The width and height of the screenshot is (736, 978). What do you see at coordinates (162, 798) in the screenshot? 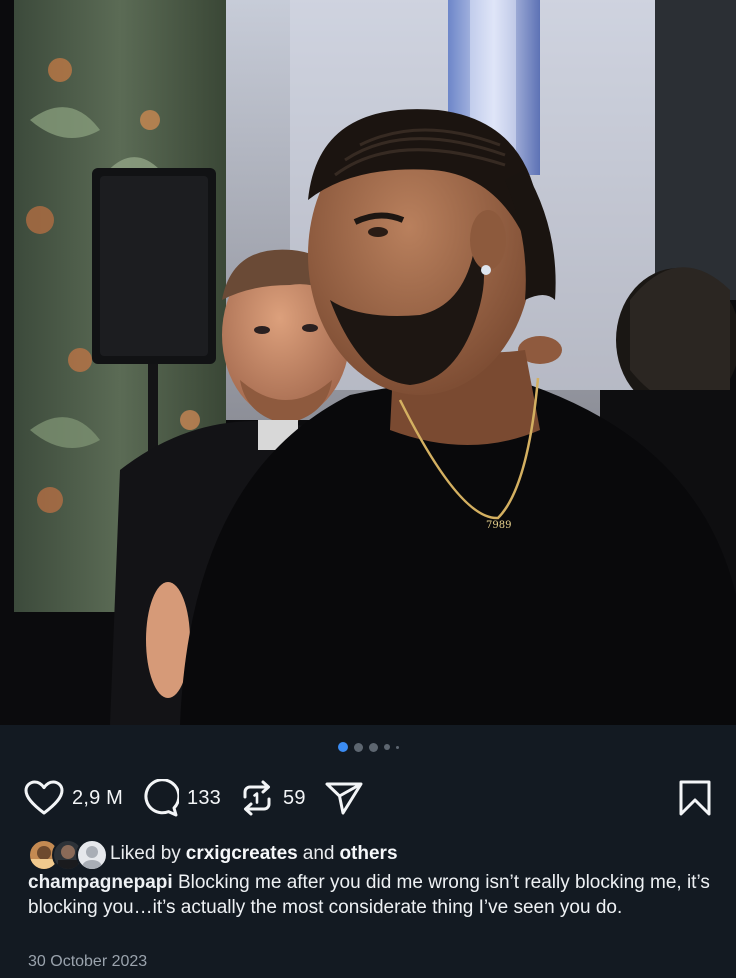
I see `comment-icon` at bounding box center [162, 798].